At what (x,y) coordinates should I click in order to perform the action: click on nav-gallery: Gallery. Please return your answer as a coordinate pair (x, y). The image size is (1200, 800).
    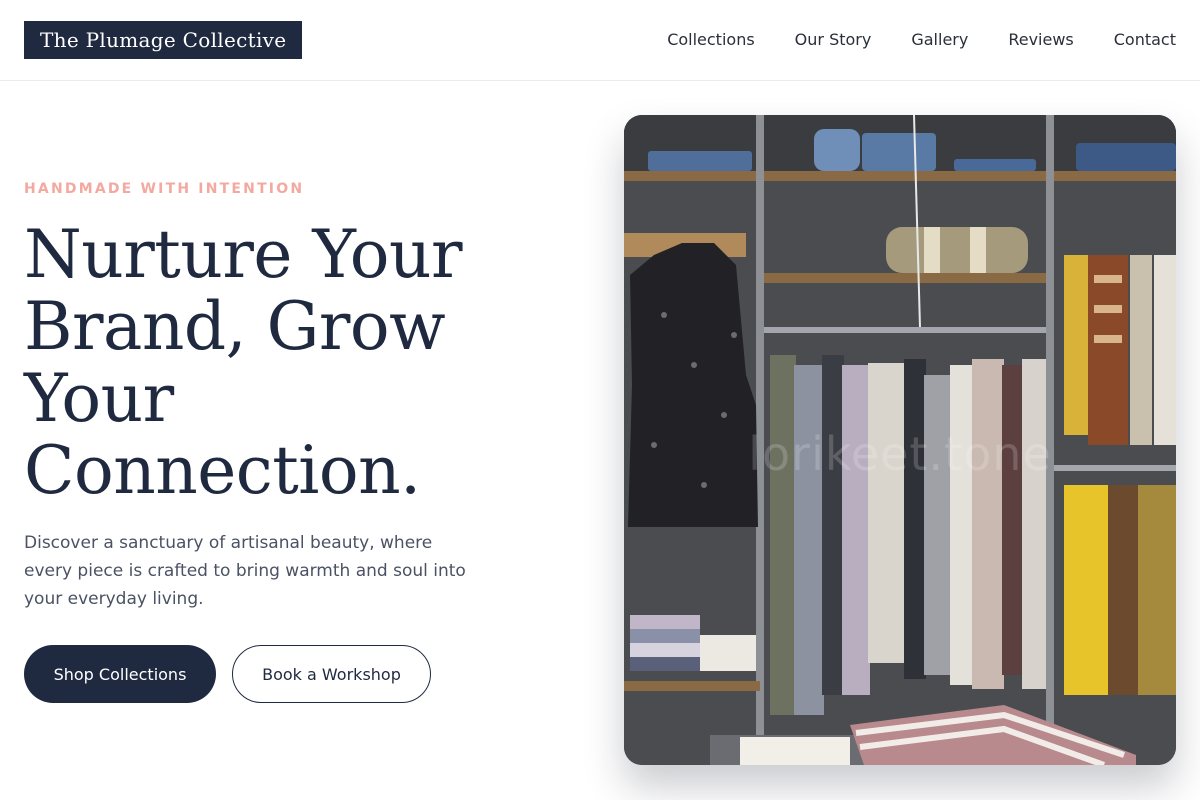
    Looking at the image, I should click on (939, 40).